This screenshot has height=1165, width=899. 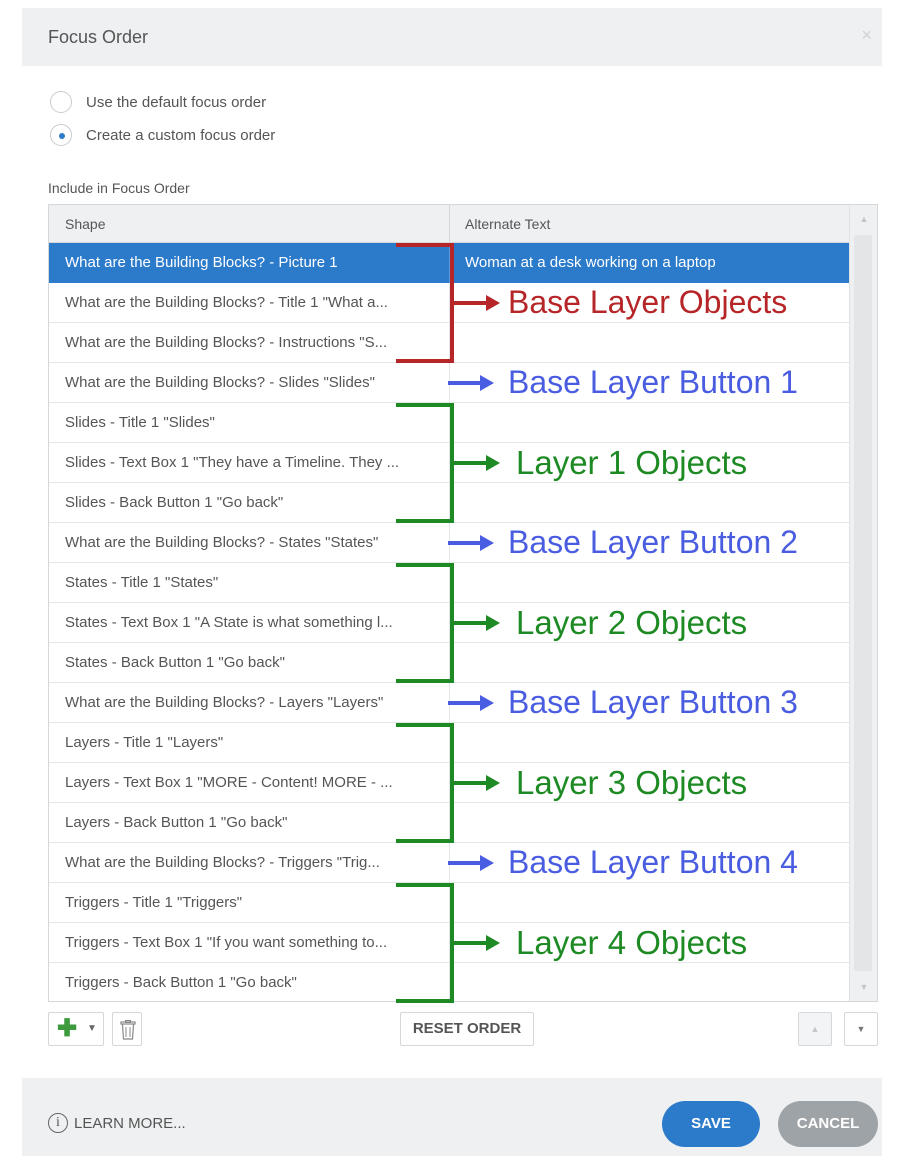 I want to click on annotation-overlay, so click(x=448, y=623).